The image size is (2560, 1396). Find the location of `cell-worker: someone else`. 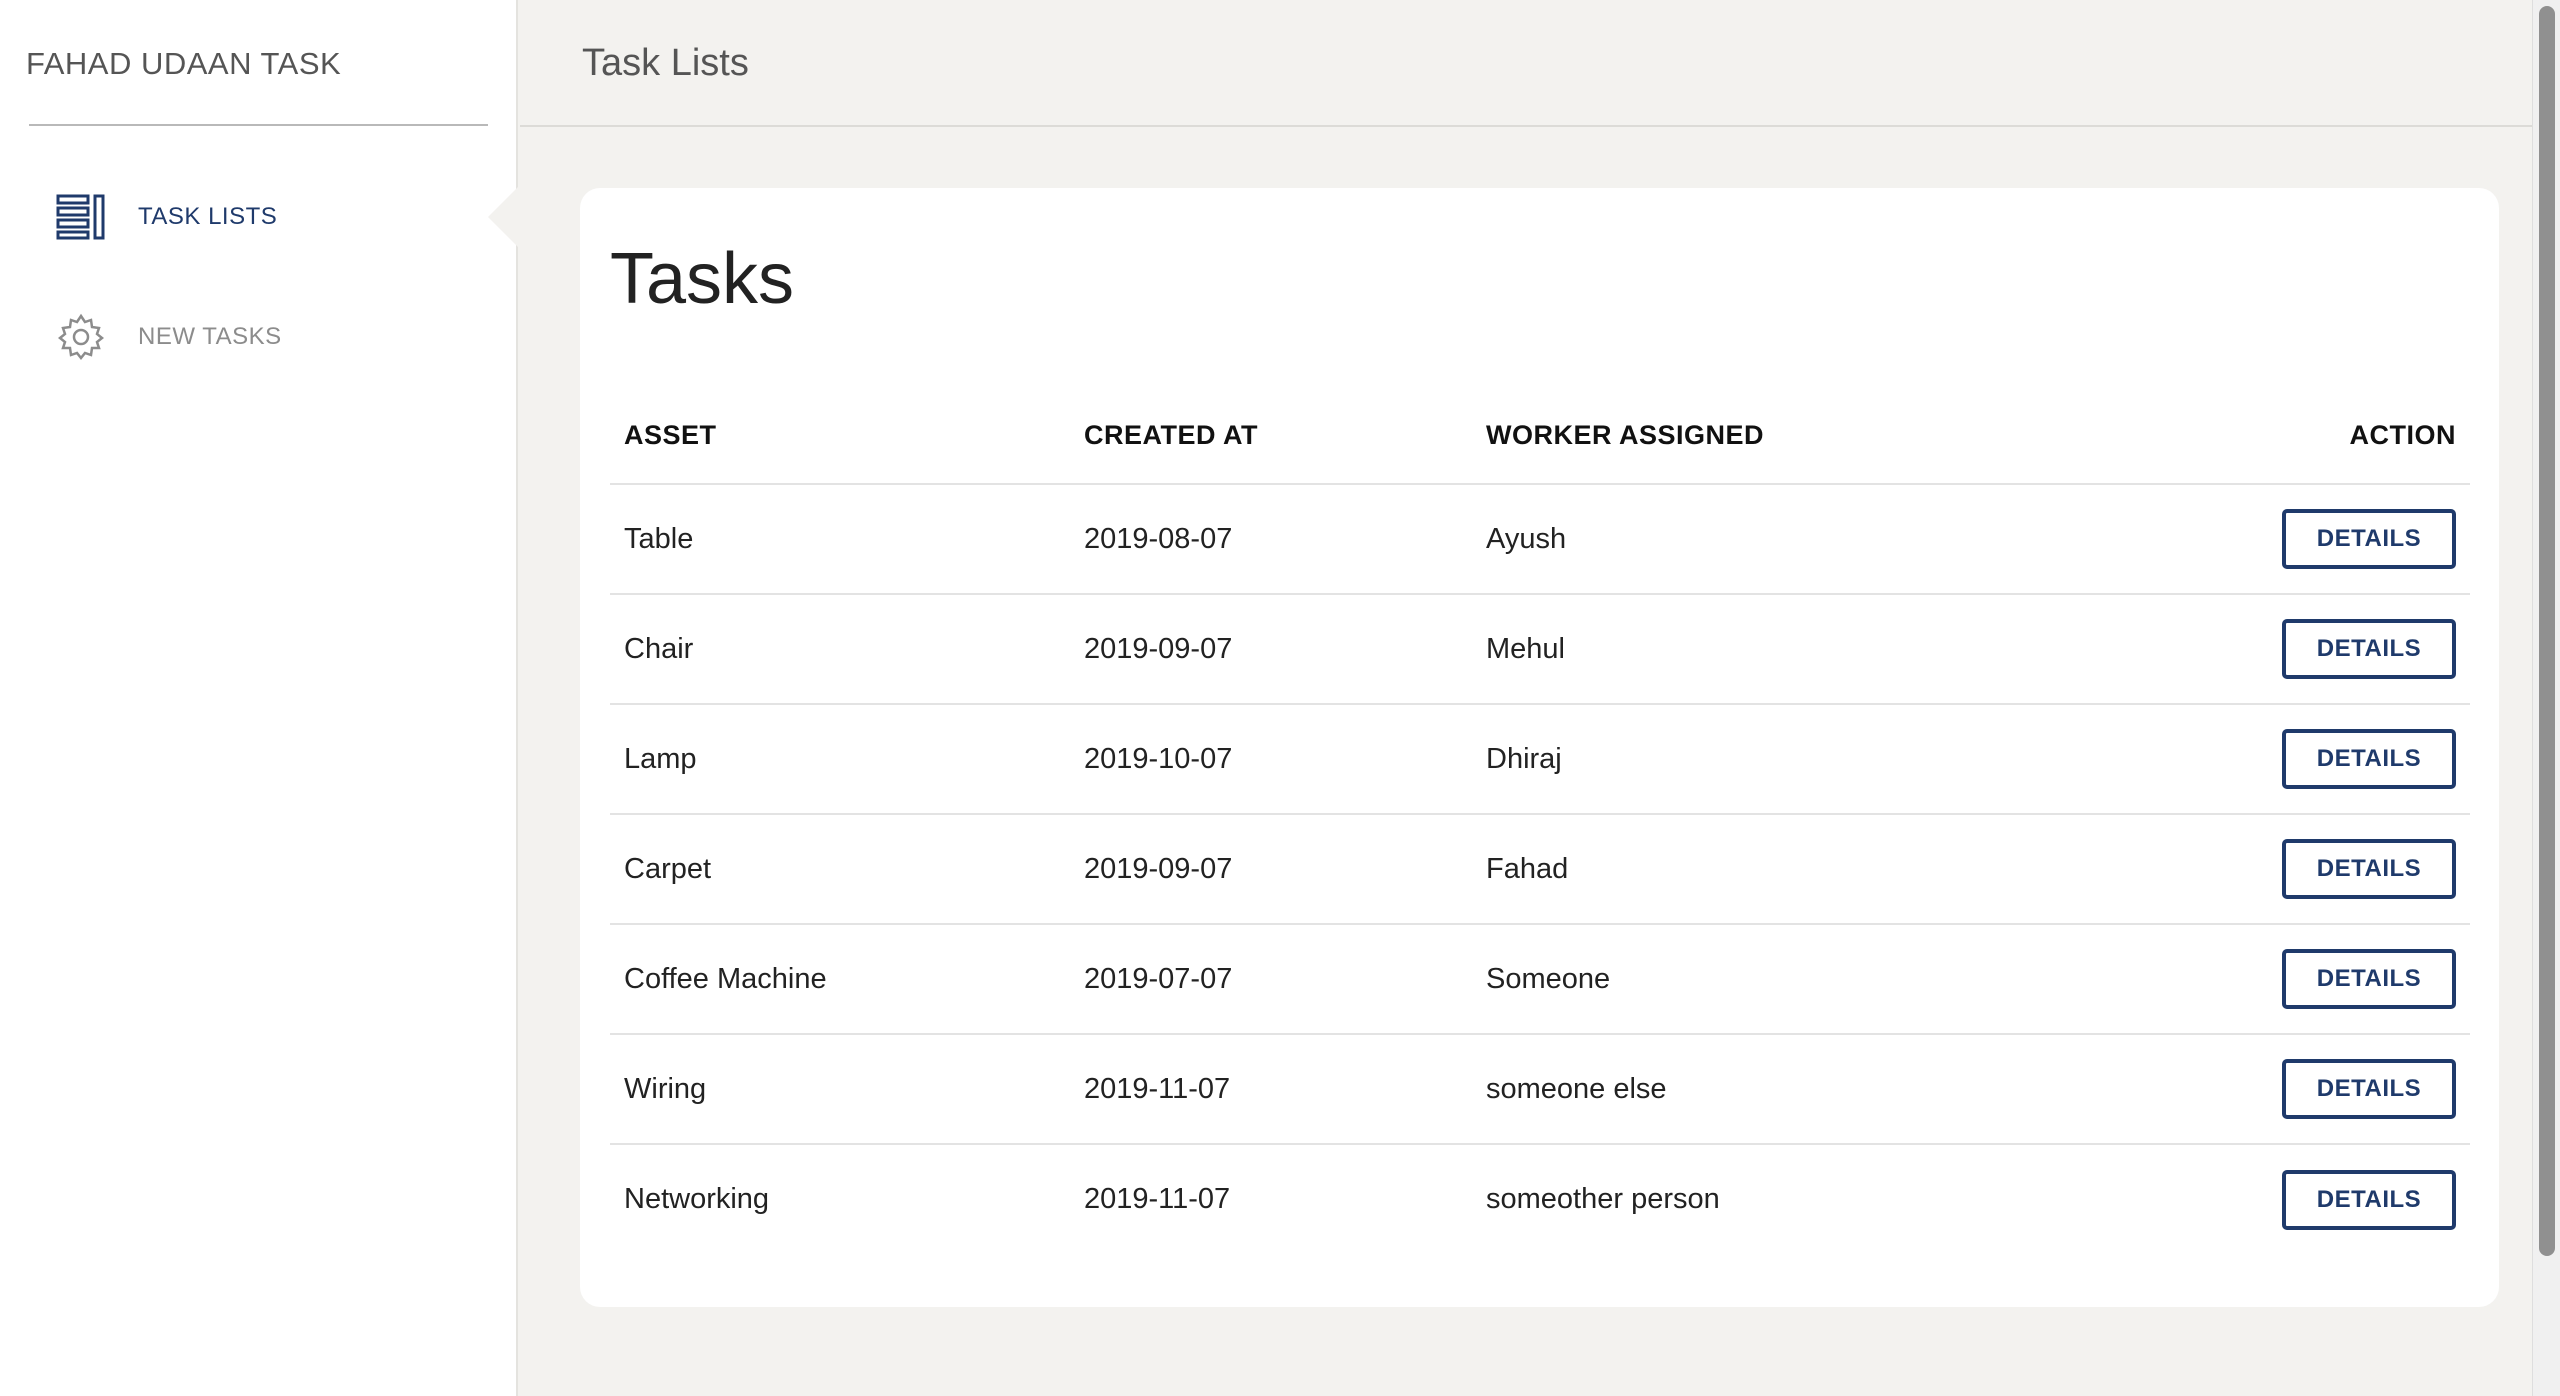

cell-worker: someone else is located at coordinates (1772, 1089).